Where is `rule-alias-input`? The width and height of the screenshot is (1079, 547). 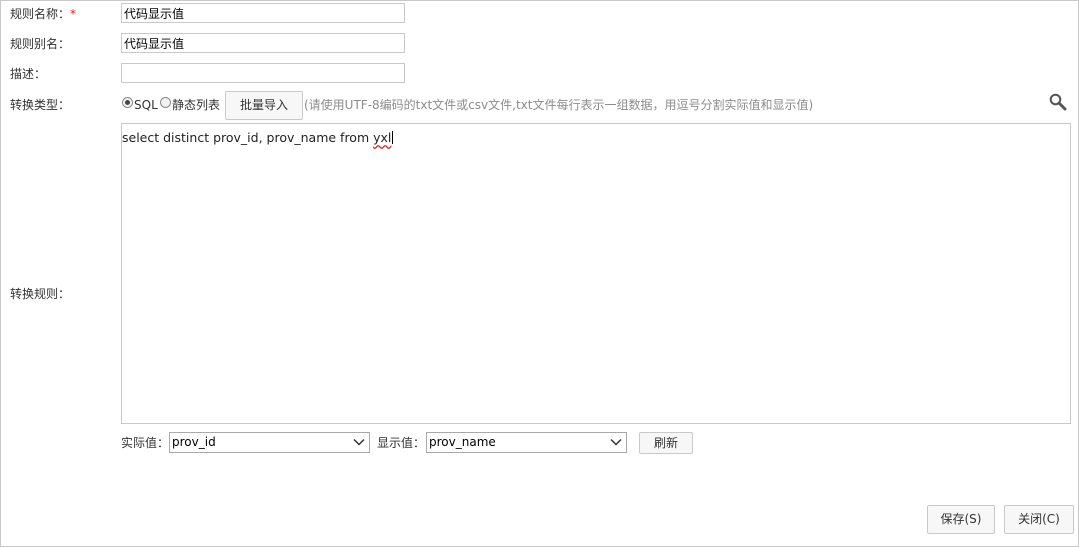
rule-alias-input is located at coordinates (263, 43).